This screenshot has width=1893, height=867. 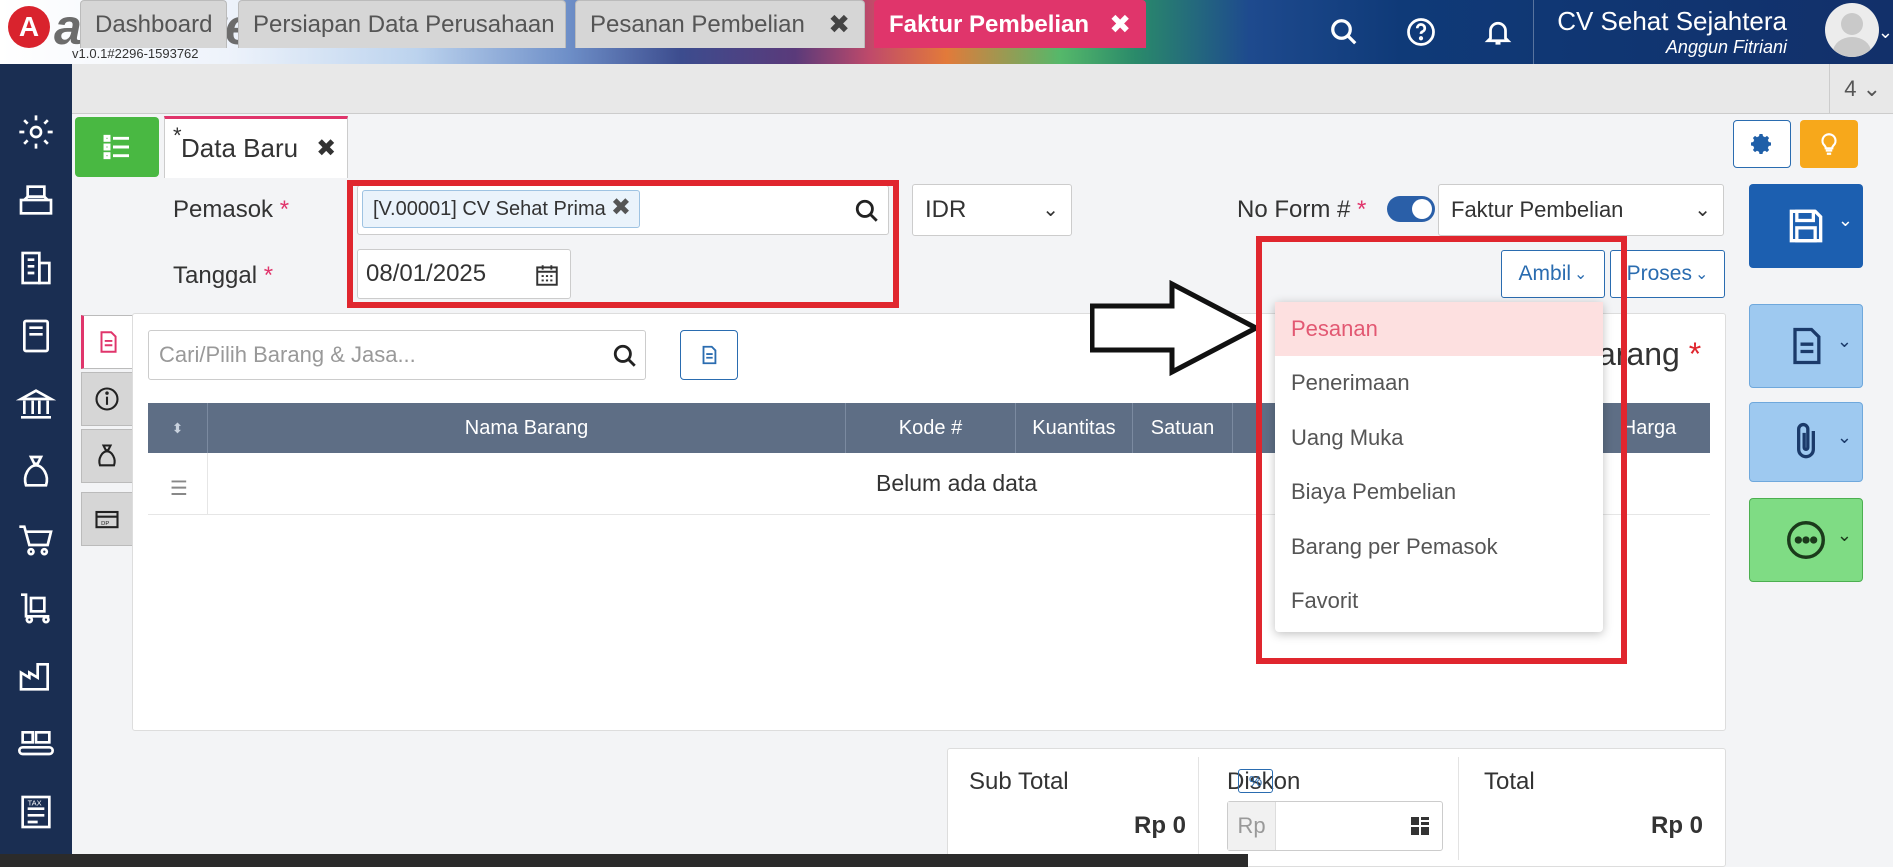 I want to click on settings-icon, so click(x=36, y=132).